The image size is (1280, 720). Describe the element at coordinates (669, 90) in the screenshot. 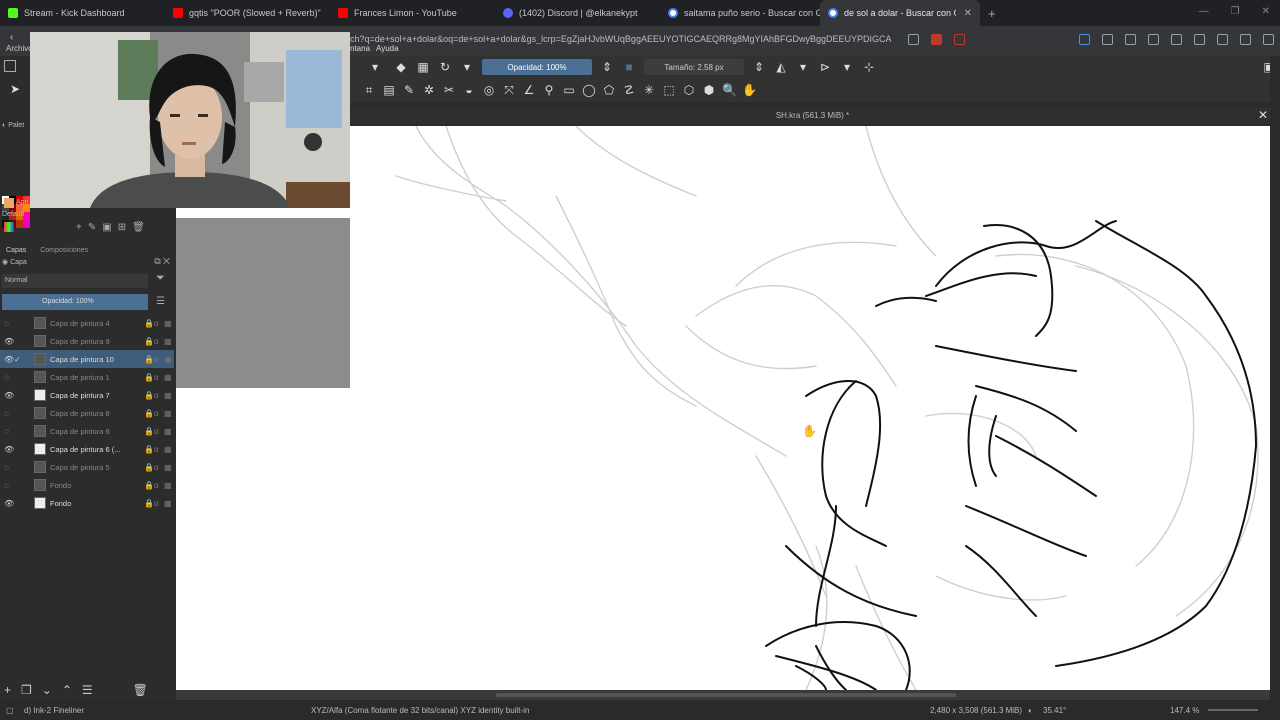

I see `similar-select-icon: ⬚` at that location.